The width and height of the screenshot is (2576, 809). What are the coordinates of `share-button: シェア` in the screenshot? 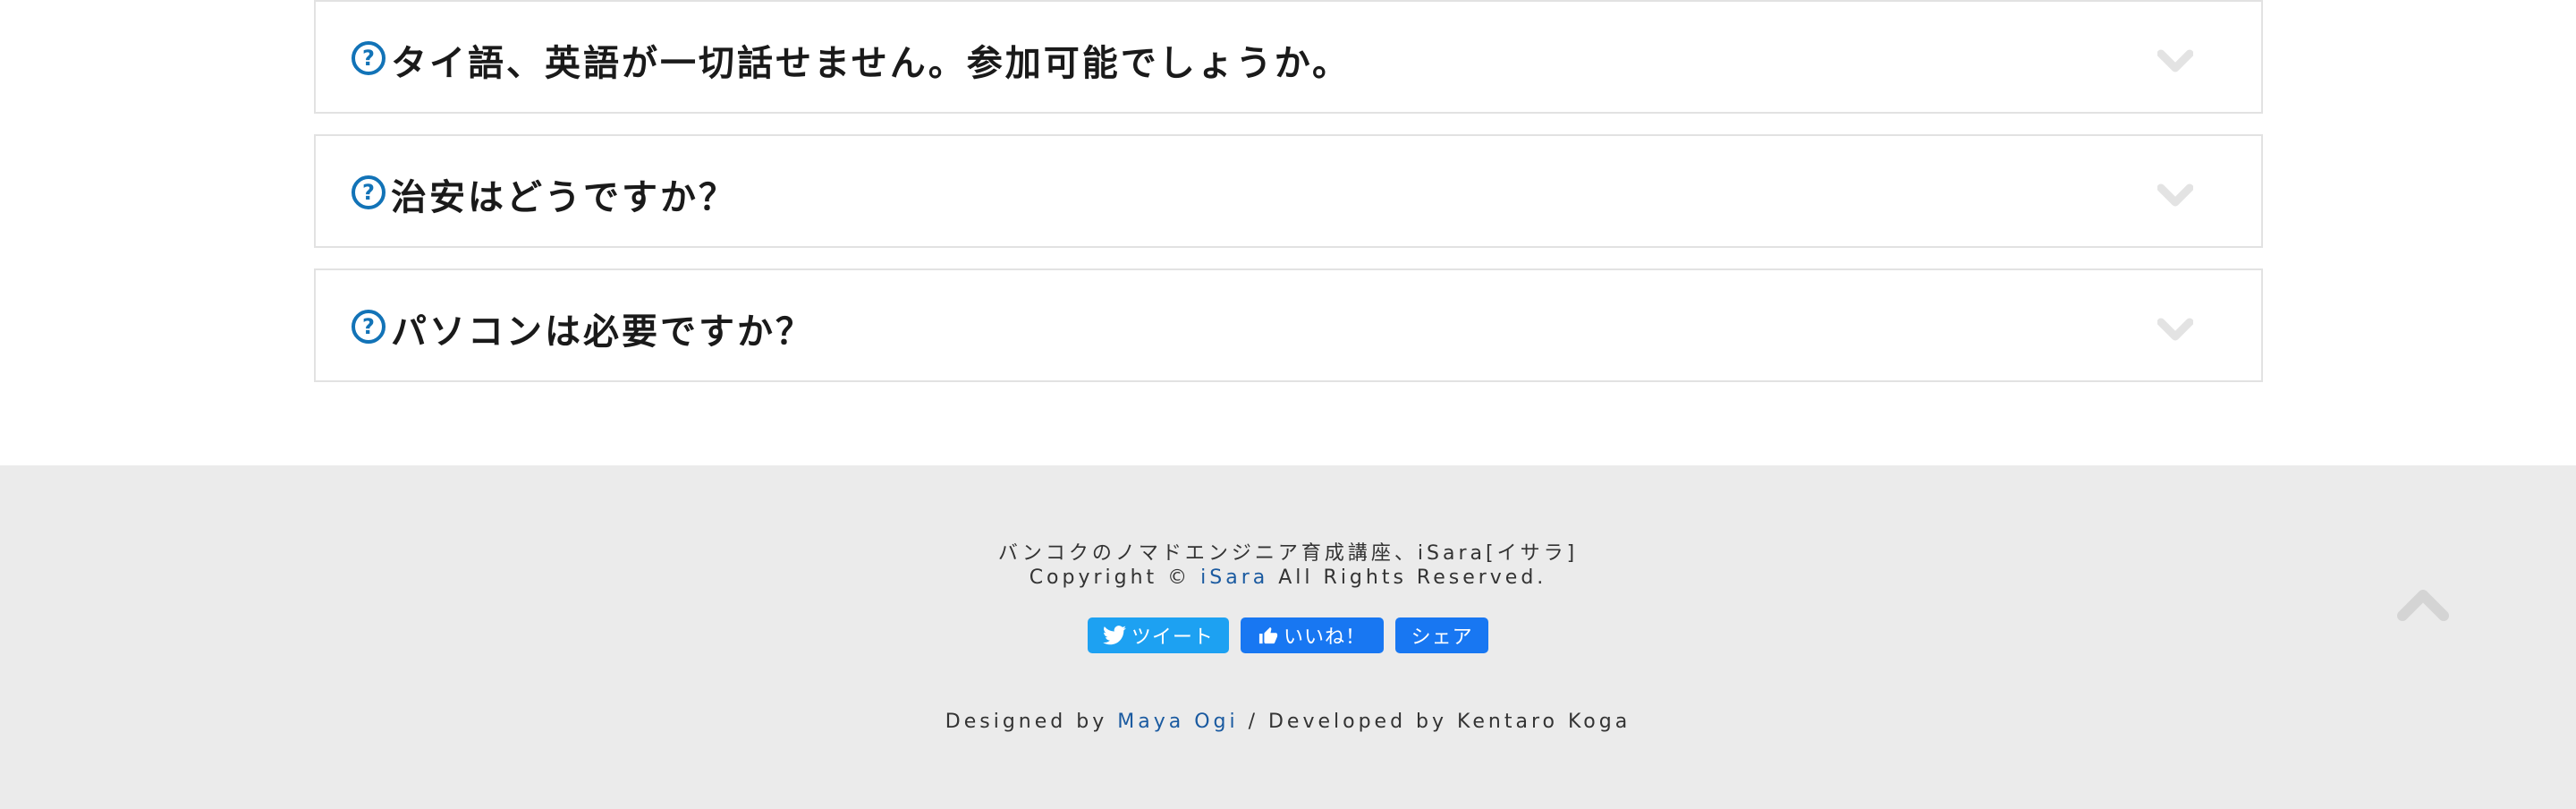 It's located at (1442, 635).